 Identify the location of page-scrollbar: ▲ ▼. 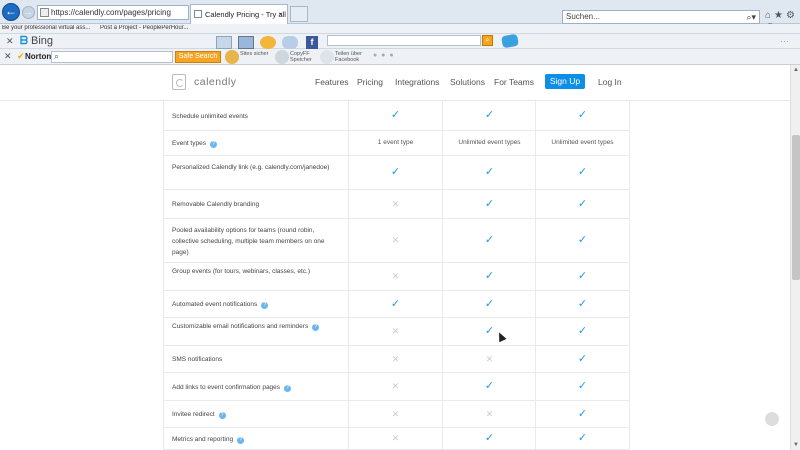
(795, 257).